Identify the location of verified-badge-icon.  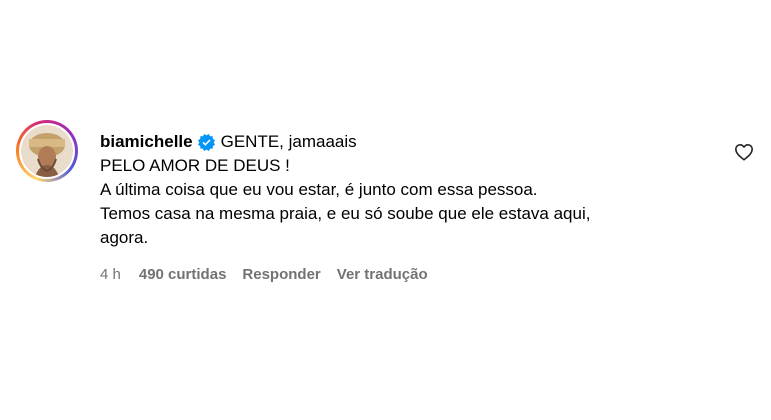
(206, 142).